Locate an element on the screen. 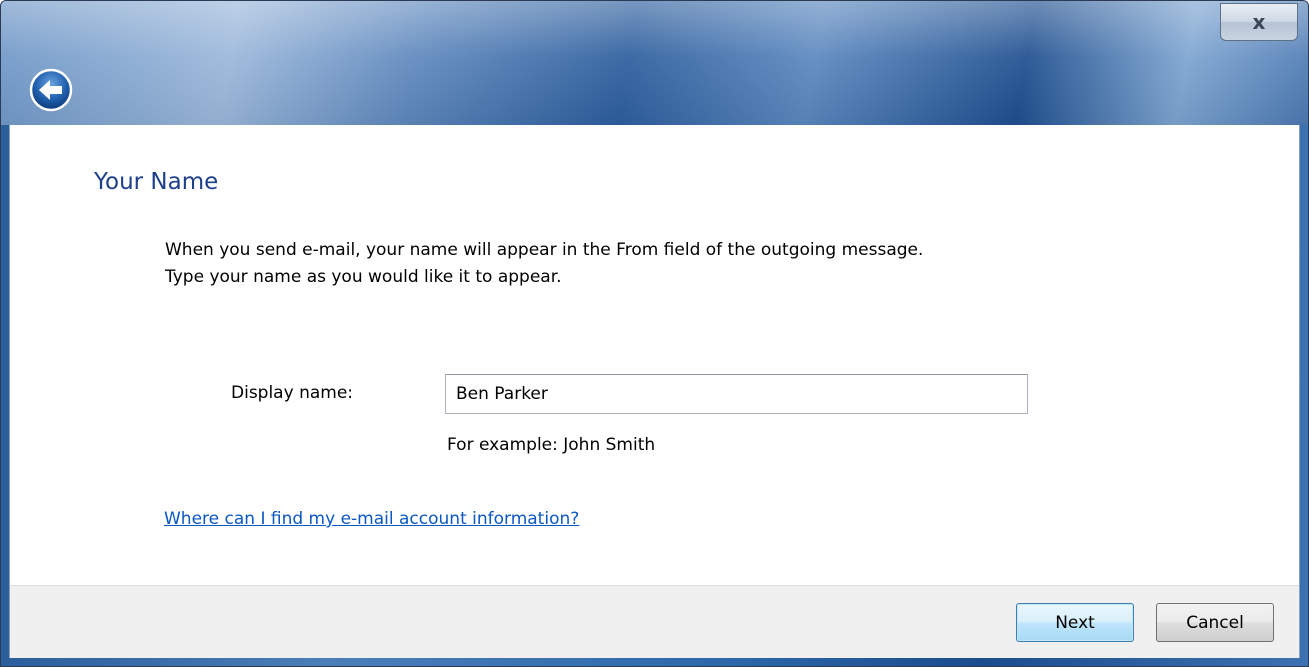  cancel-button: Cancel is located at coordinates (1215, 622).